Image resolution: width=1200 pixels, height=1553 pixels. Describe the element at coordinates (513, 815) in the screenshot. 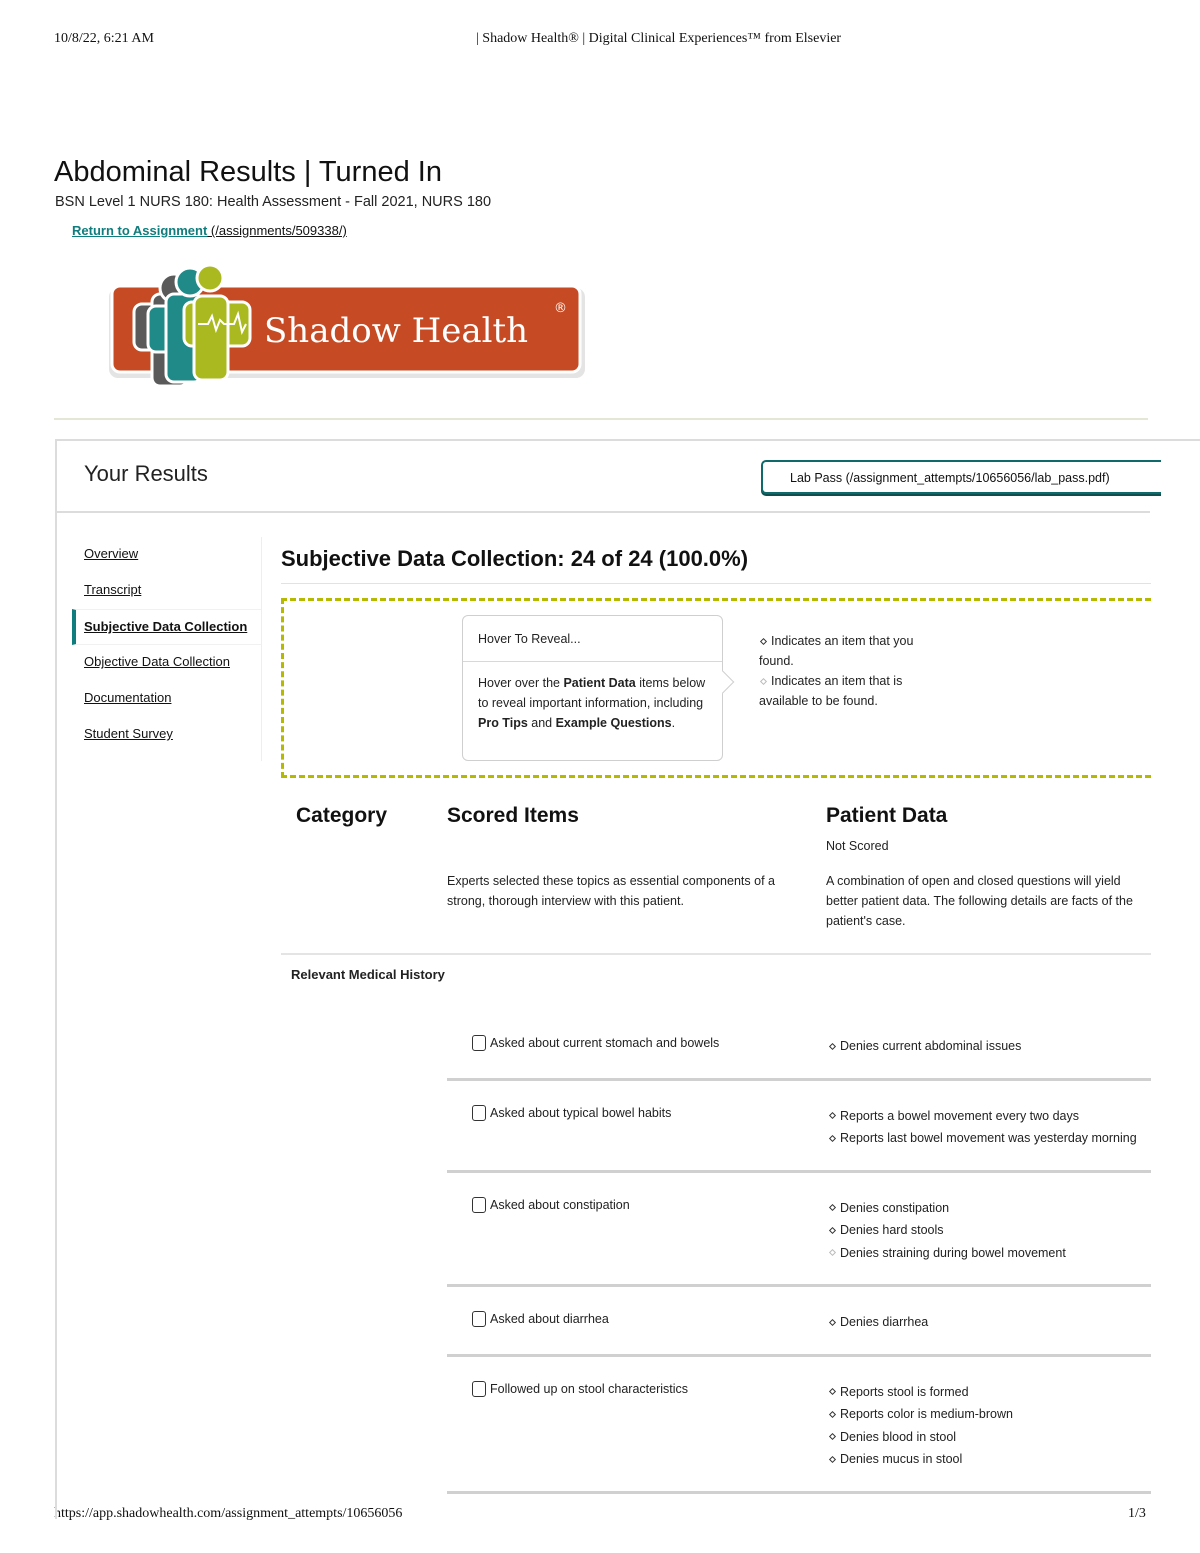

I see `column-header-scored-items: Scored Items` at that location.